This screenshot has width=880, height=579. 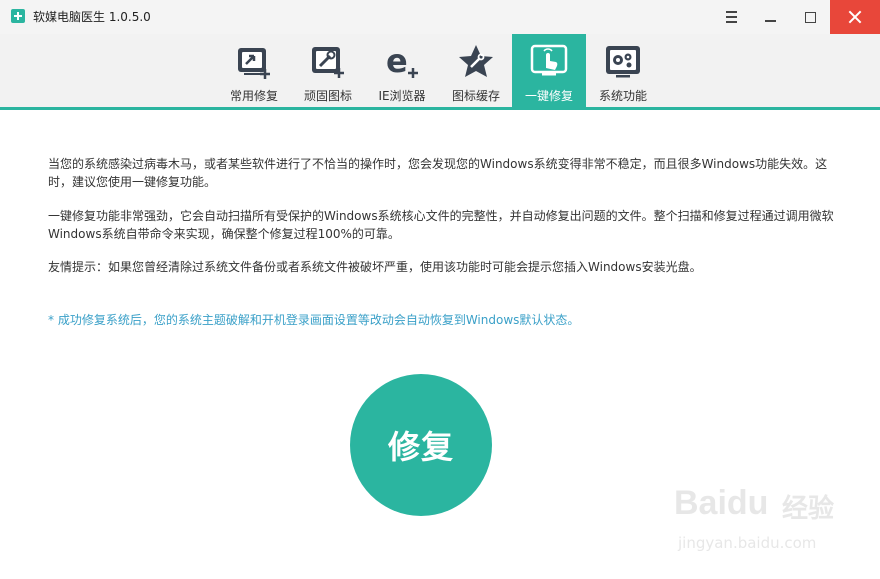 I want to click on toolbar-accent-line, so click(x=440, y=108).